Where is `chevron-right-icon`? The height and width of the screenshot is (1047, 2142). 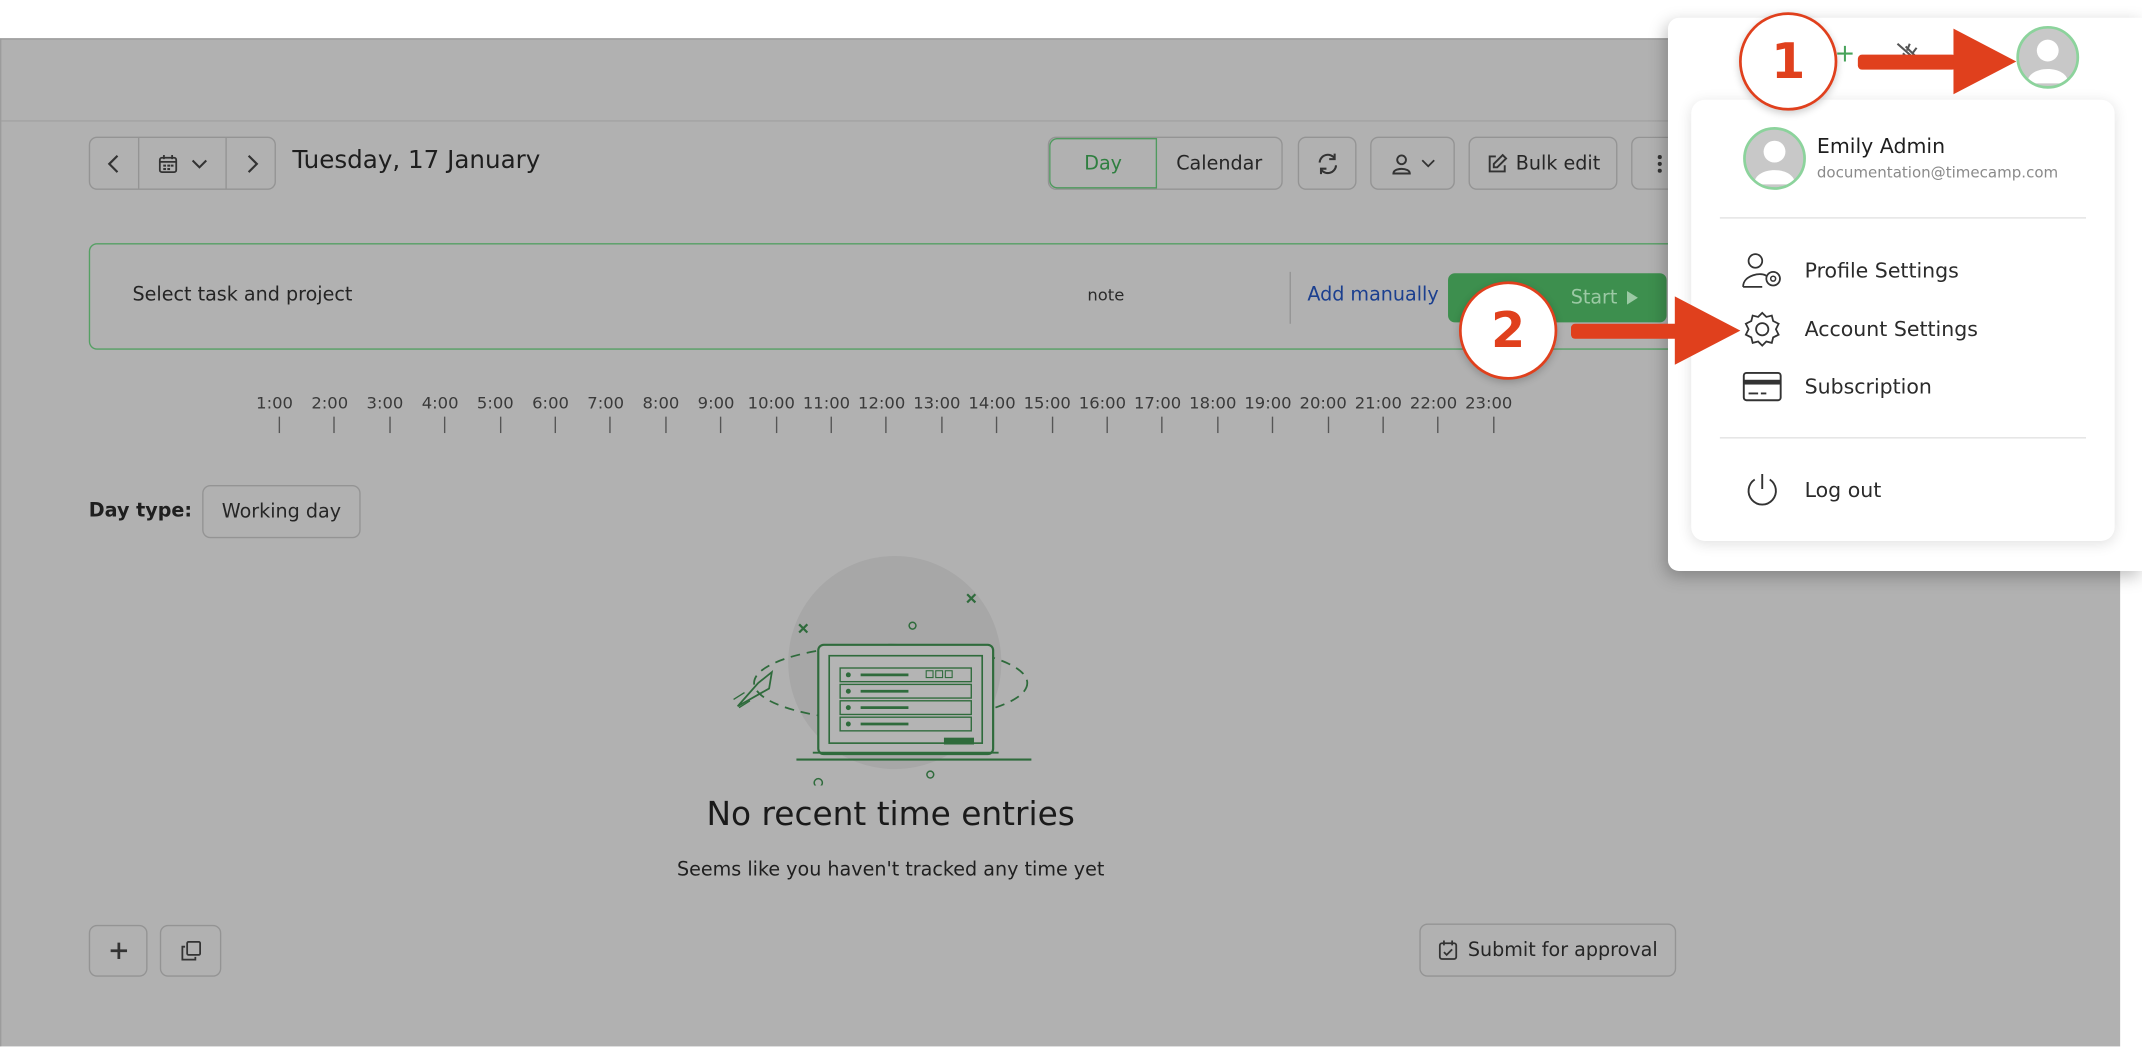
chevron-right-icon is located at coordinates (250, 163).